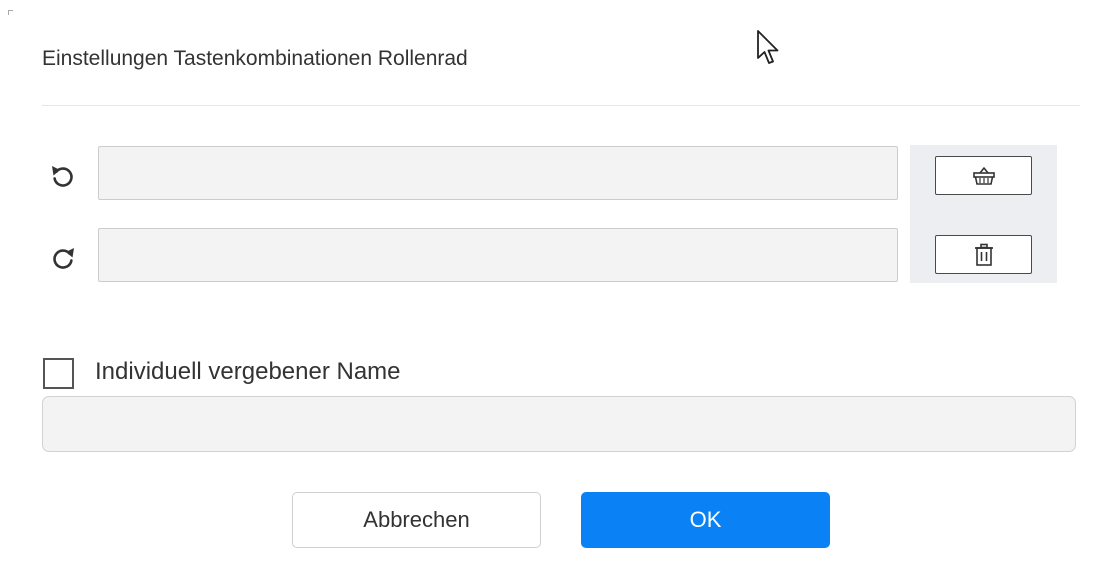 This screenshot has height=571, width=1094. What do you see at coordinates (62, 176) in the screenshot?
I see `rotate-ccw-icon` at bounding box center [62, 176].